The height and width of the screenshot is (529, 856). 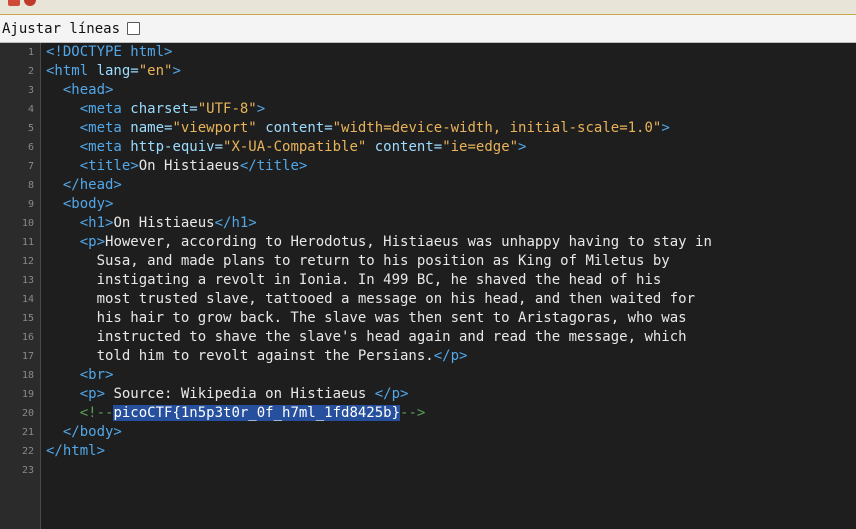 What do you see at coordinates (27, 242) in the screenshot?
I see `line-number: 11` at bounding box center [27, 242].